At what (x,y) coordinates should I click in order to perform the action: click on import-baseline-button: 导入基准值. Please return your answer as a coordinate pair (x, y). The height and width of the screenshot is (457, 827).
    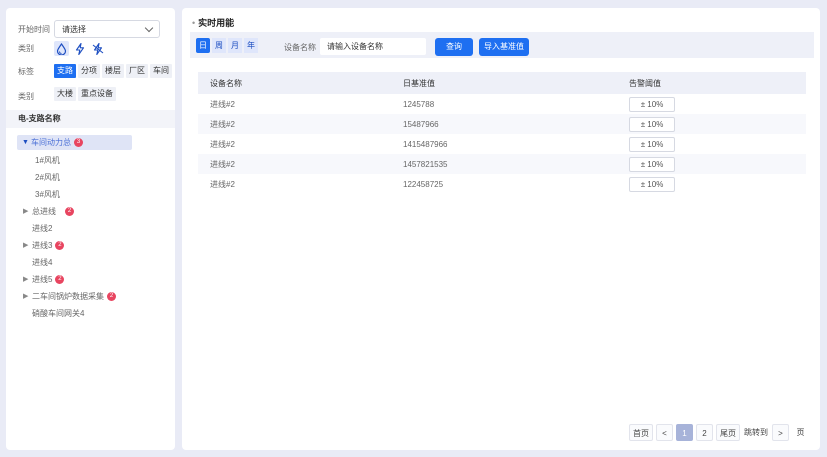
    Looking at the image, I should click on (504, 47).